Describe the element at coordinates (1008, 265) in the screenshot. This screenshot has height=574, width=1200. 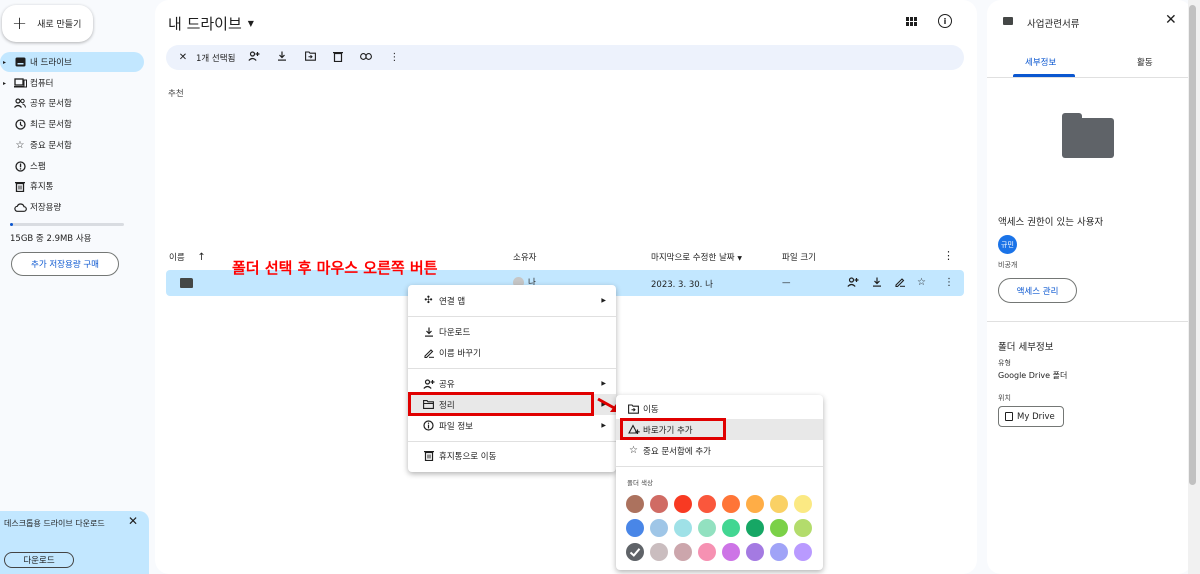
I see `access-status: 비공개` at that location.